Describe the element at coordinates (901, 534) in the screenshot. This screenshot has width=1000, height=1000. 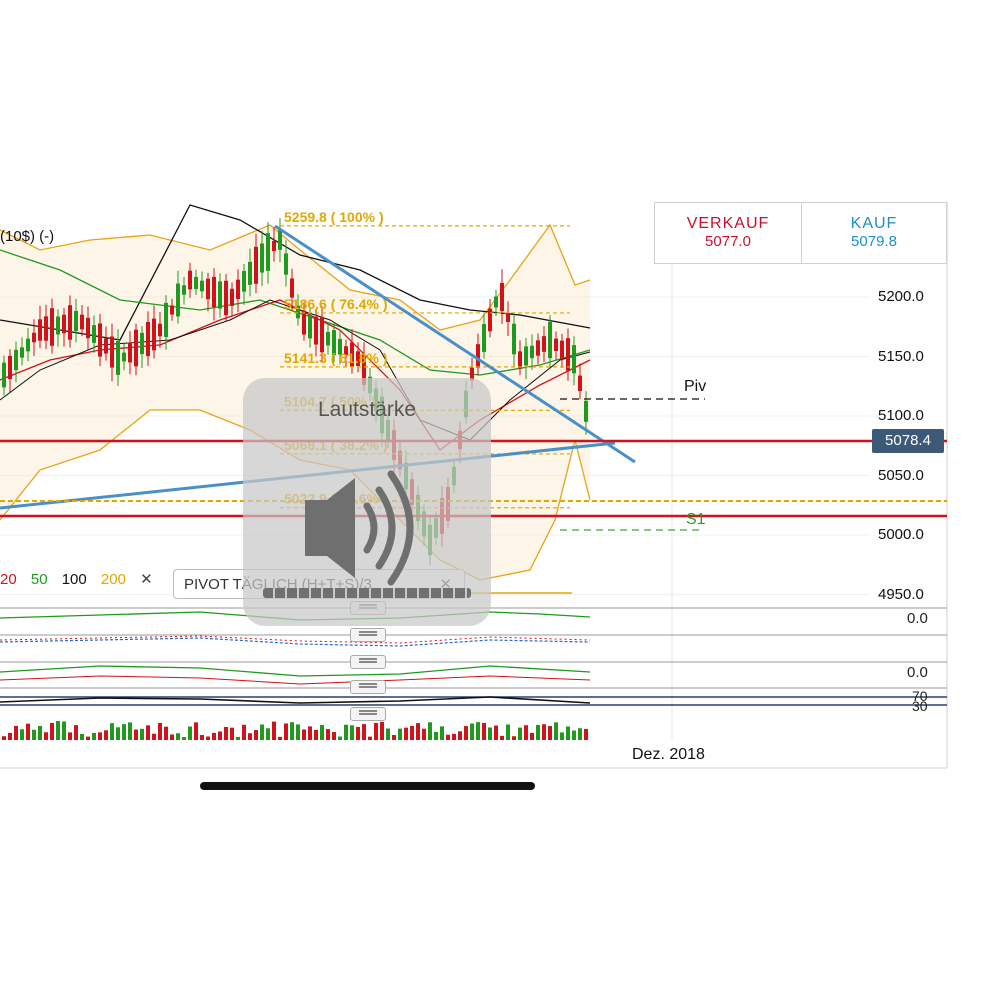
I see `price-tick: 5000.0` at that location.